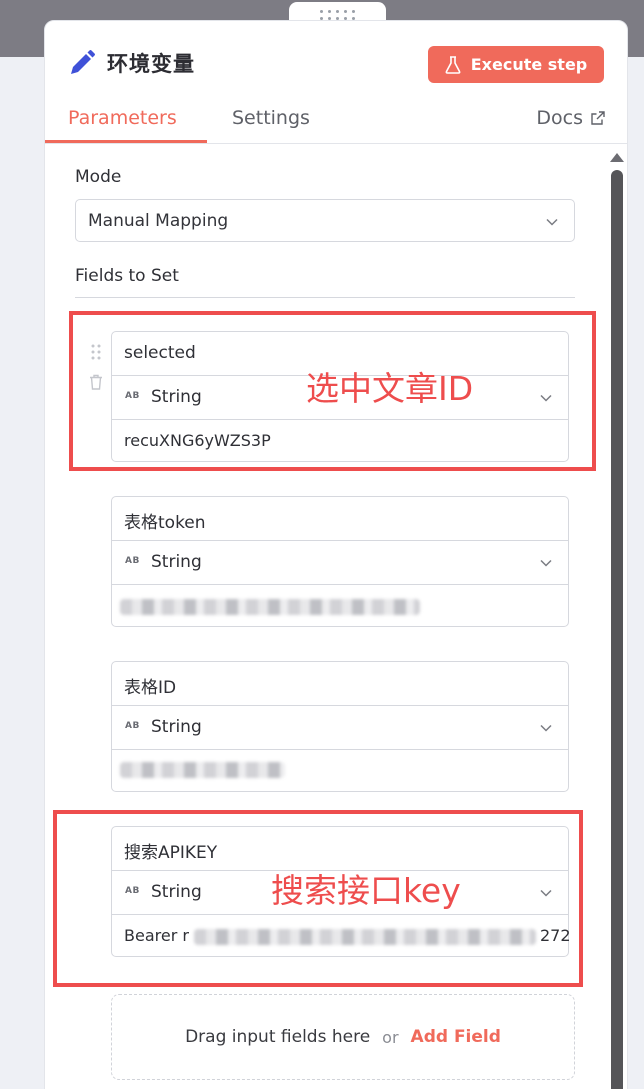 This screenshot has width=644, height=1089. What do you see at coordinates (325, 220) in the screenshot?
I see `mode-select: Manual Mapping` at bounding box center [325, 220].